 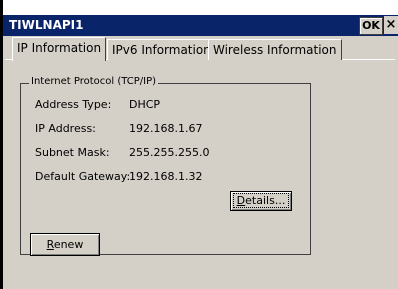 I want to click on subnet-mask-label: Subnet Mask:, so click(x=72, y=152).